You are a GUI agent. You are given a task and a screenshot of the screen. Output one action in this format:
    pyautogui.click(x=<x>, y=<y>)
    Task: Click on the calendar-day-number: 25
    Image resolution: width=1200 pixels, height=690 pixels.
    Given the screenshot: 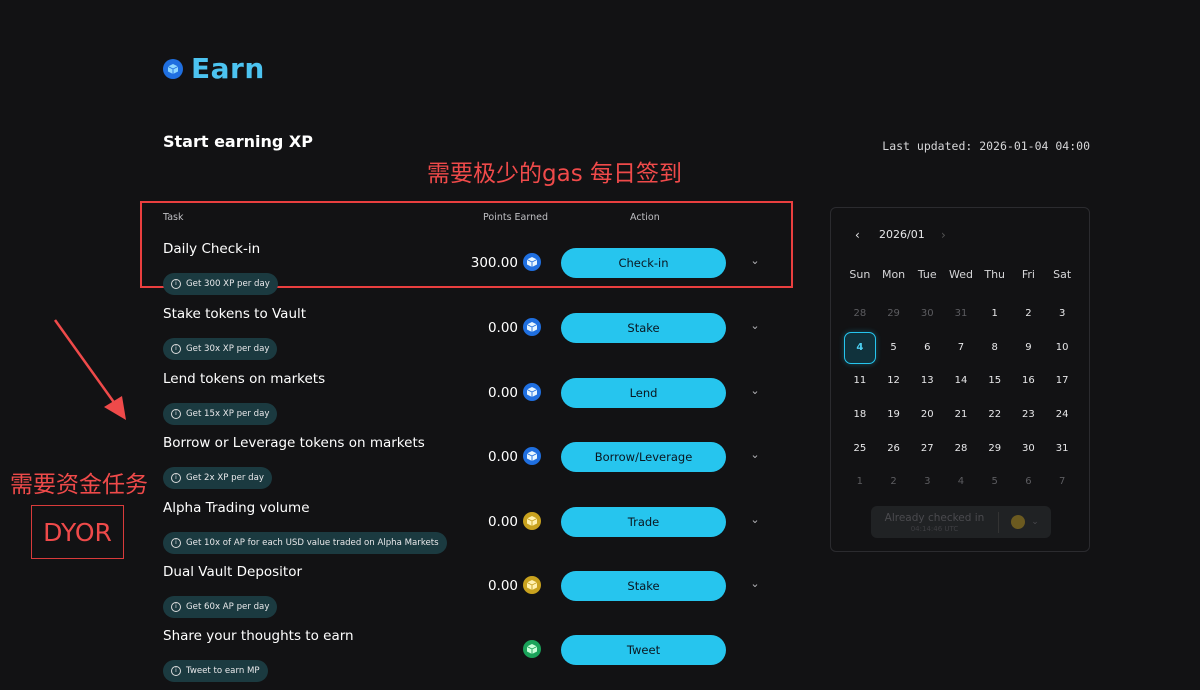 What is the action you would take?
    pyautogui.click(x=860, y=448)
    